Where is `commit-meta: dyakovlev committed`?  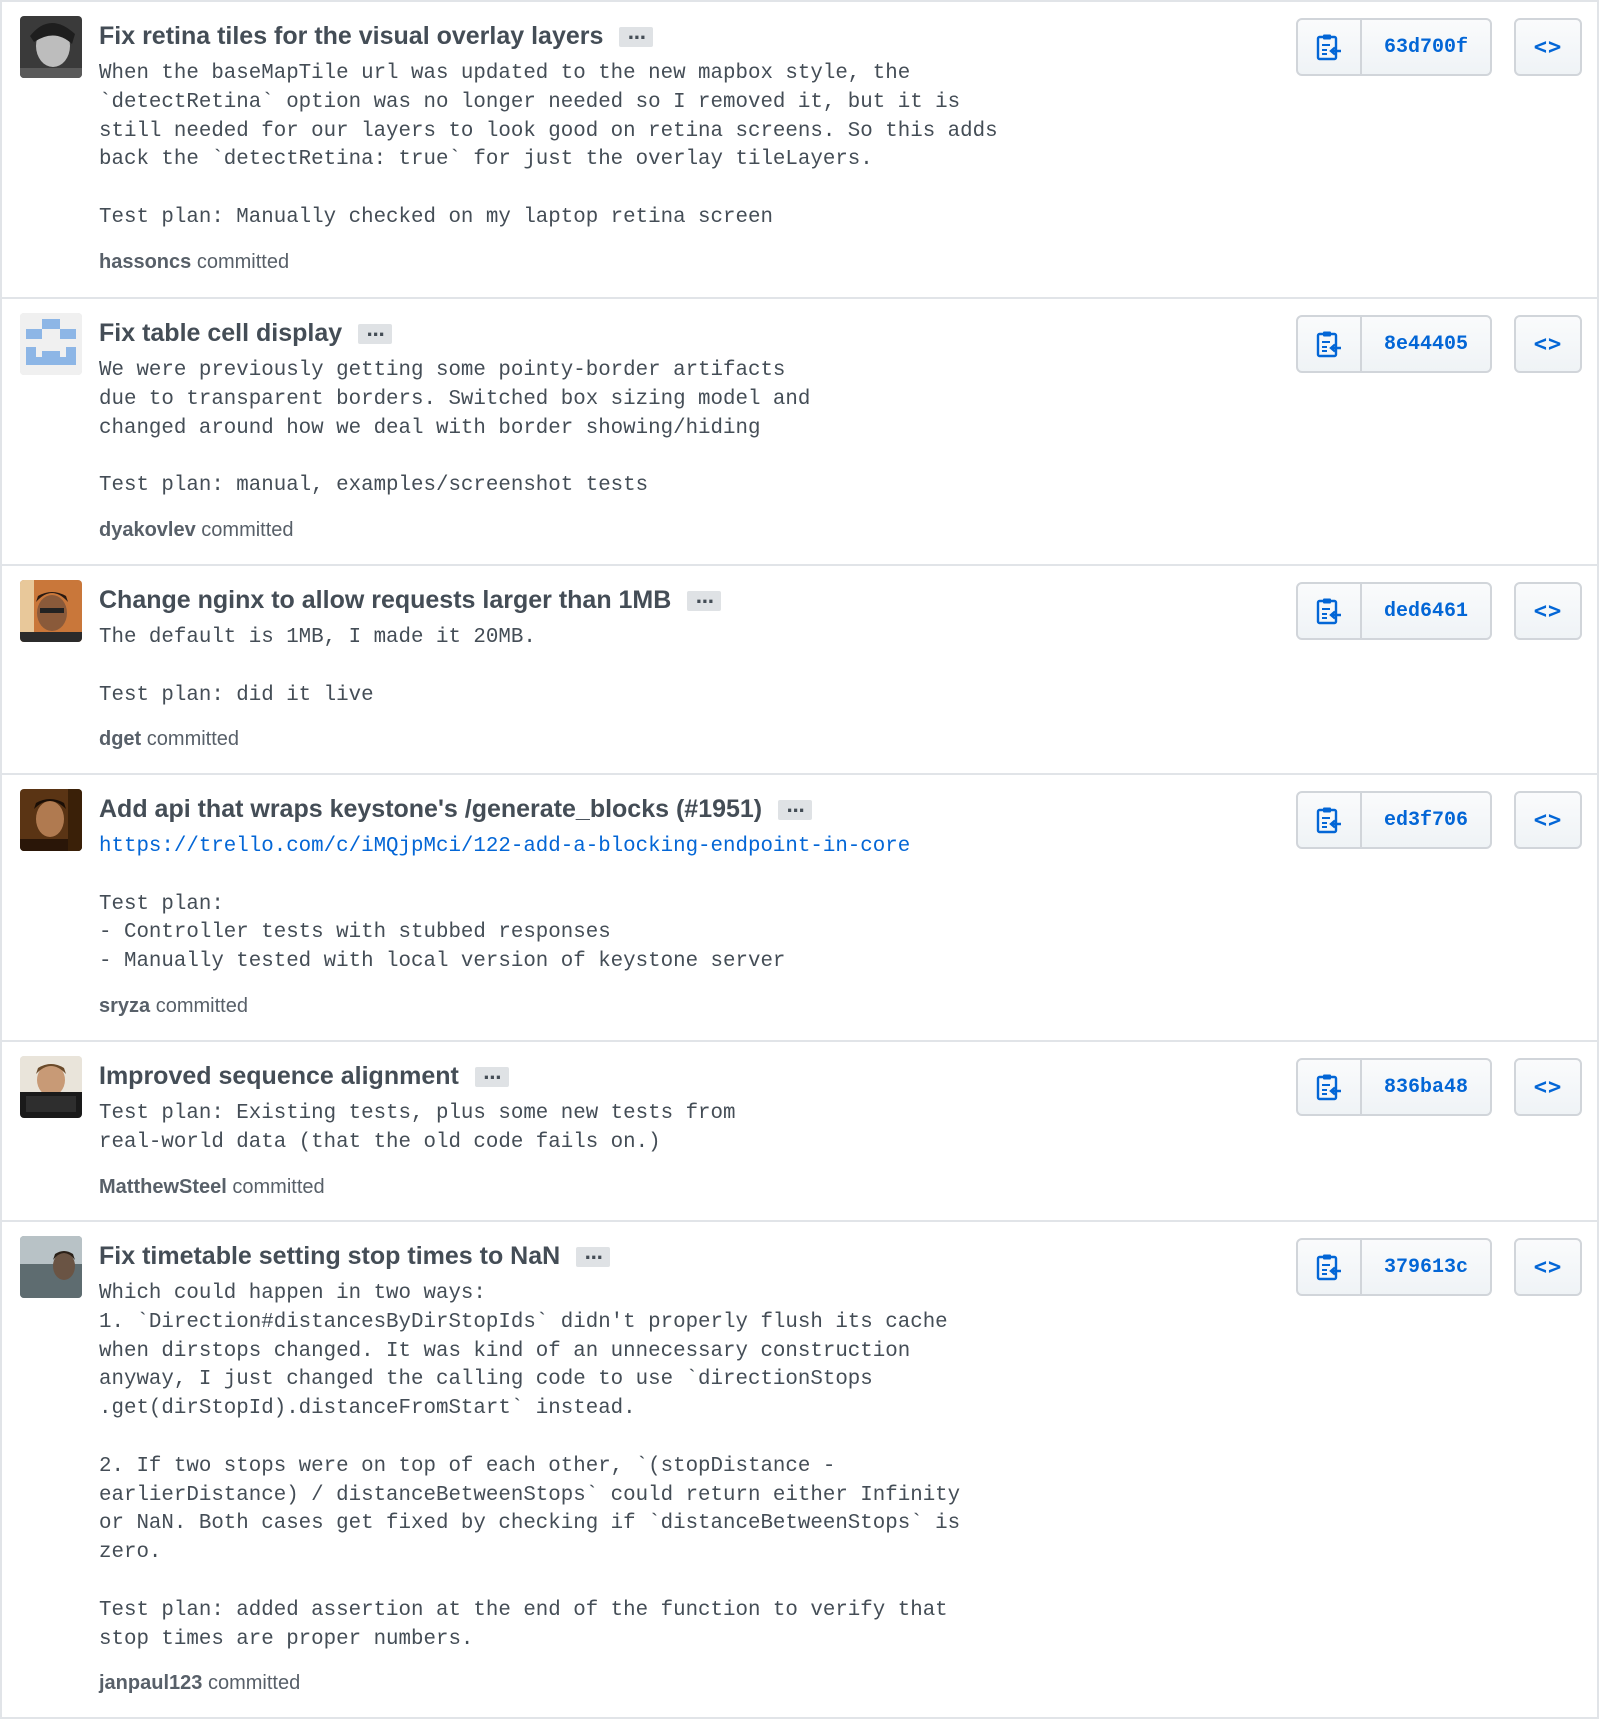 commit-meta: dyakovlev committed is located at coordinates (684, 530).